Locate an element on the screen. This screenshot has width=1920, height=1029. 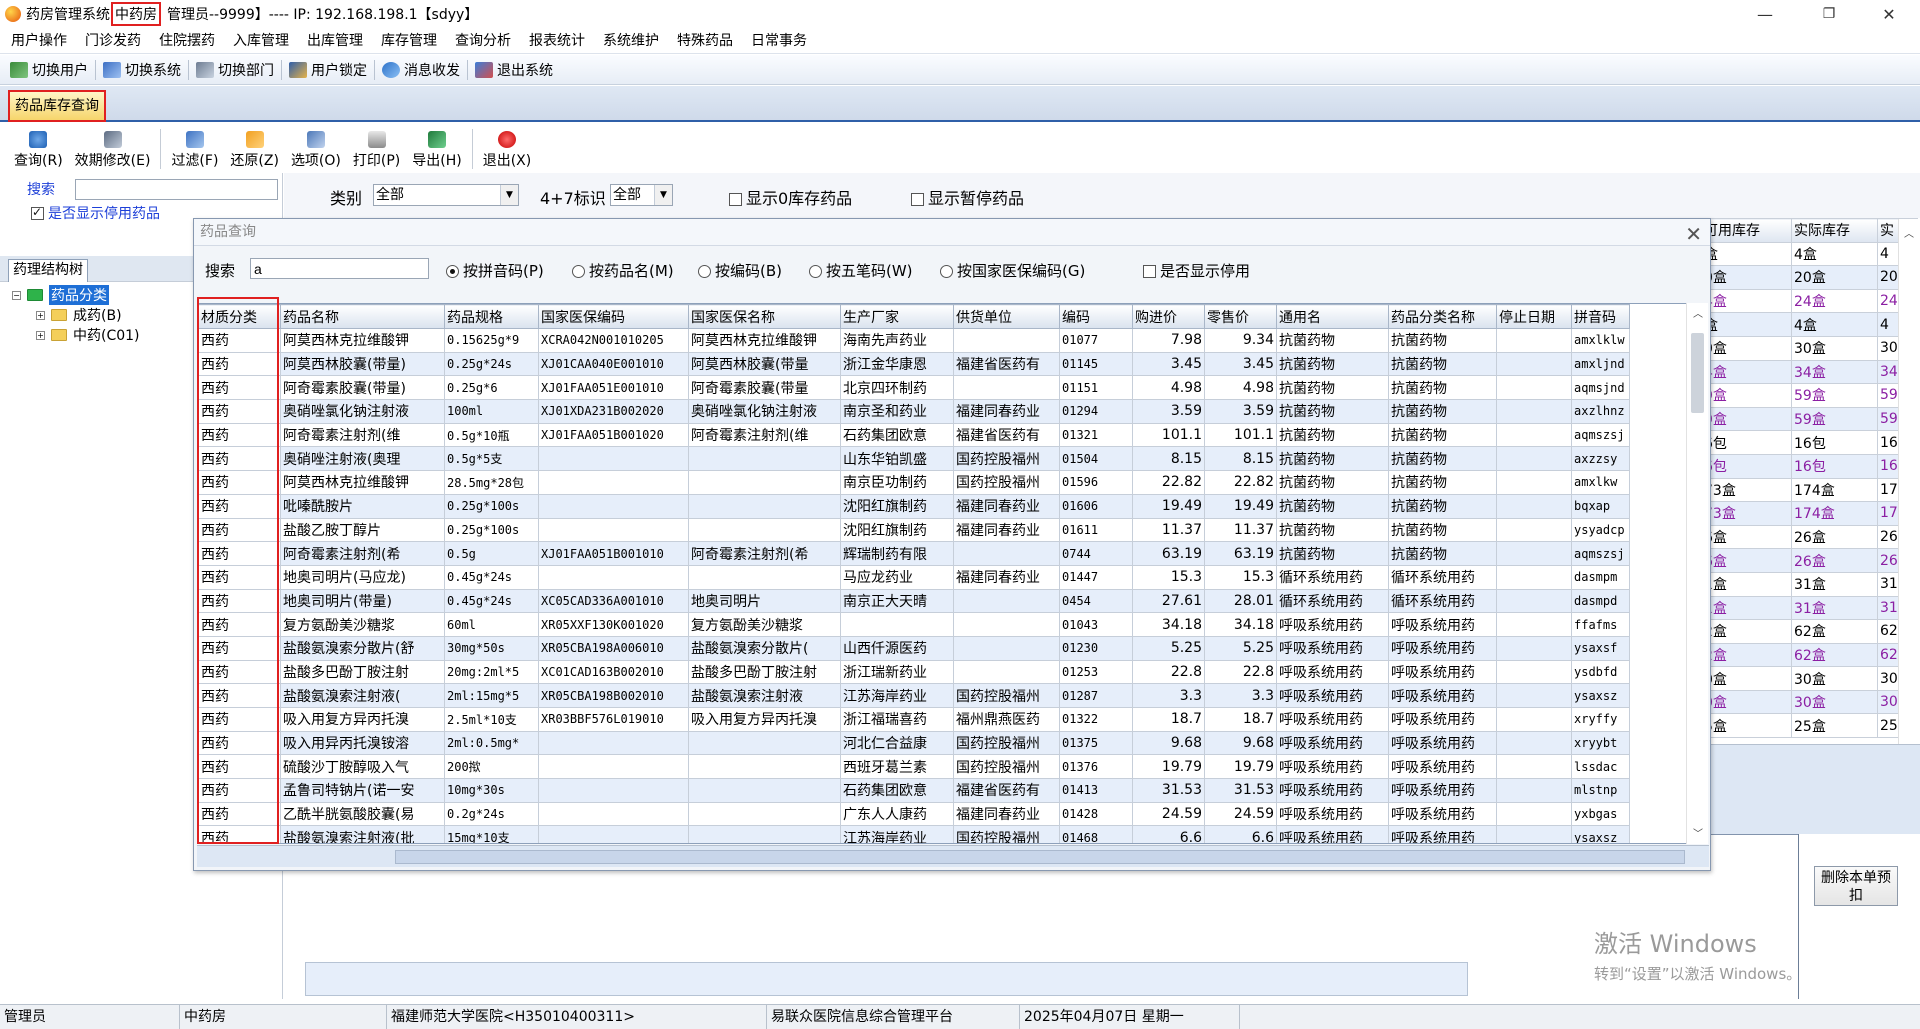
minimize-icon: — is located at coordinates (1765, 14).